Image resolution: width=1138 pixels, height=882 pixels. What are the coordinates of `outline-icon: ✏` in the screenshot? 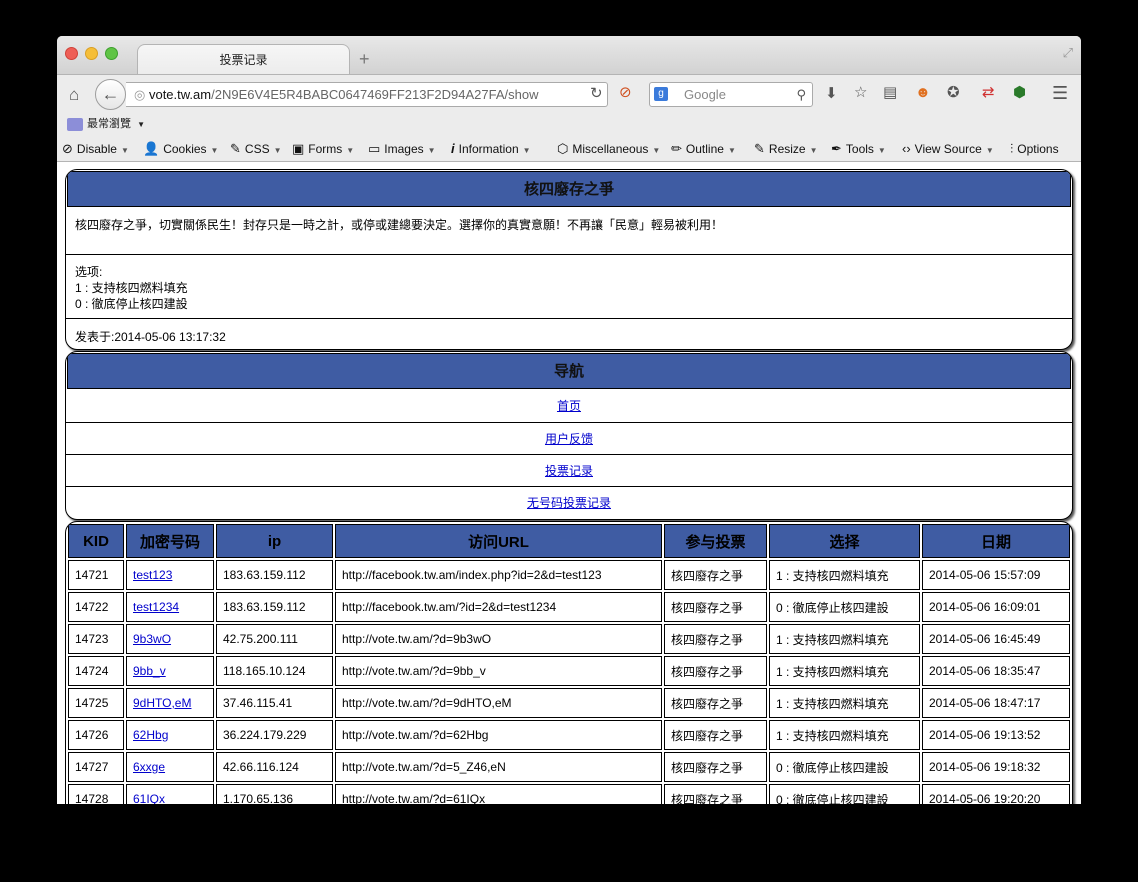 It's located at (676, 148).